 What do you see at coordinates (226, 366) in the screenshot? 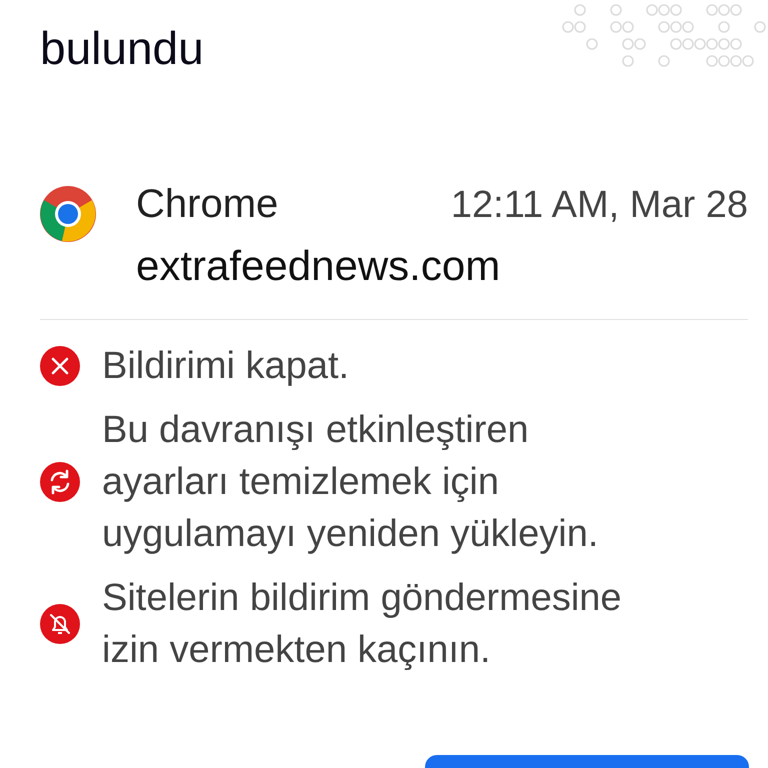
I see `tip-text: Bildirimi kapat.` at bounding box center [226, 366].